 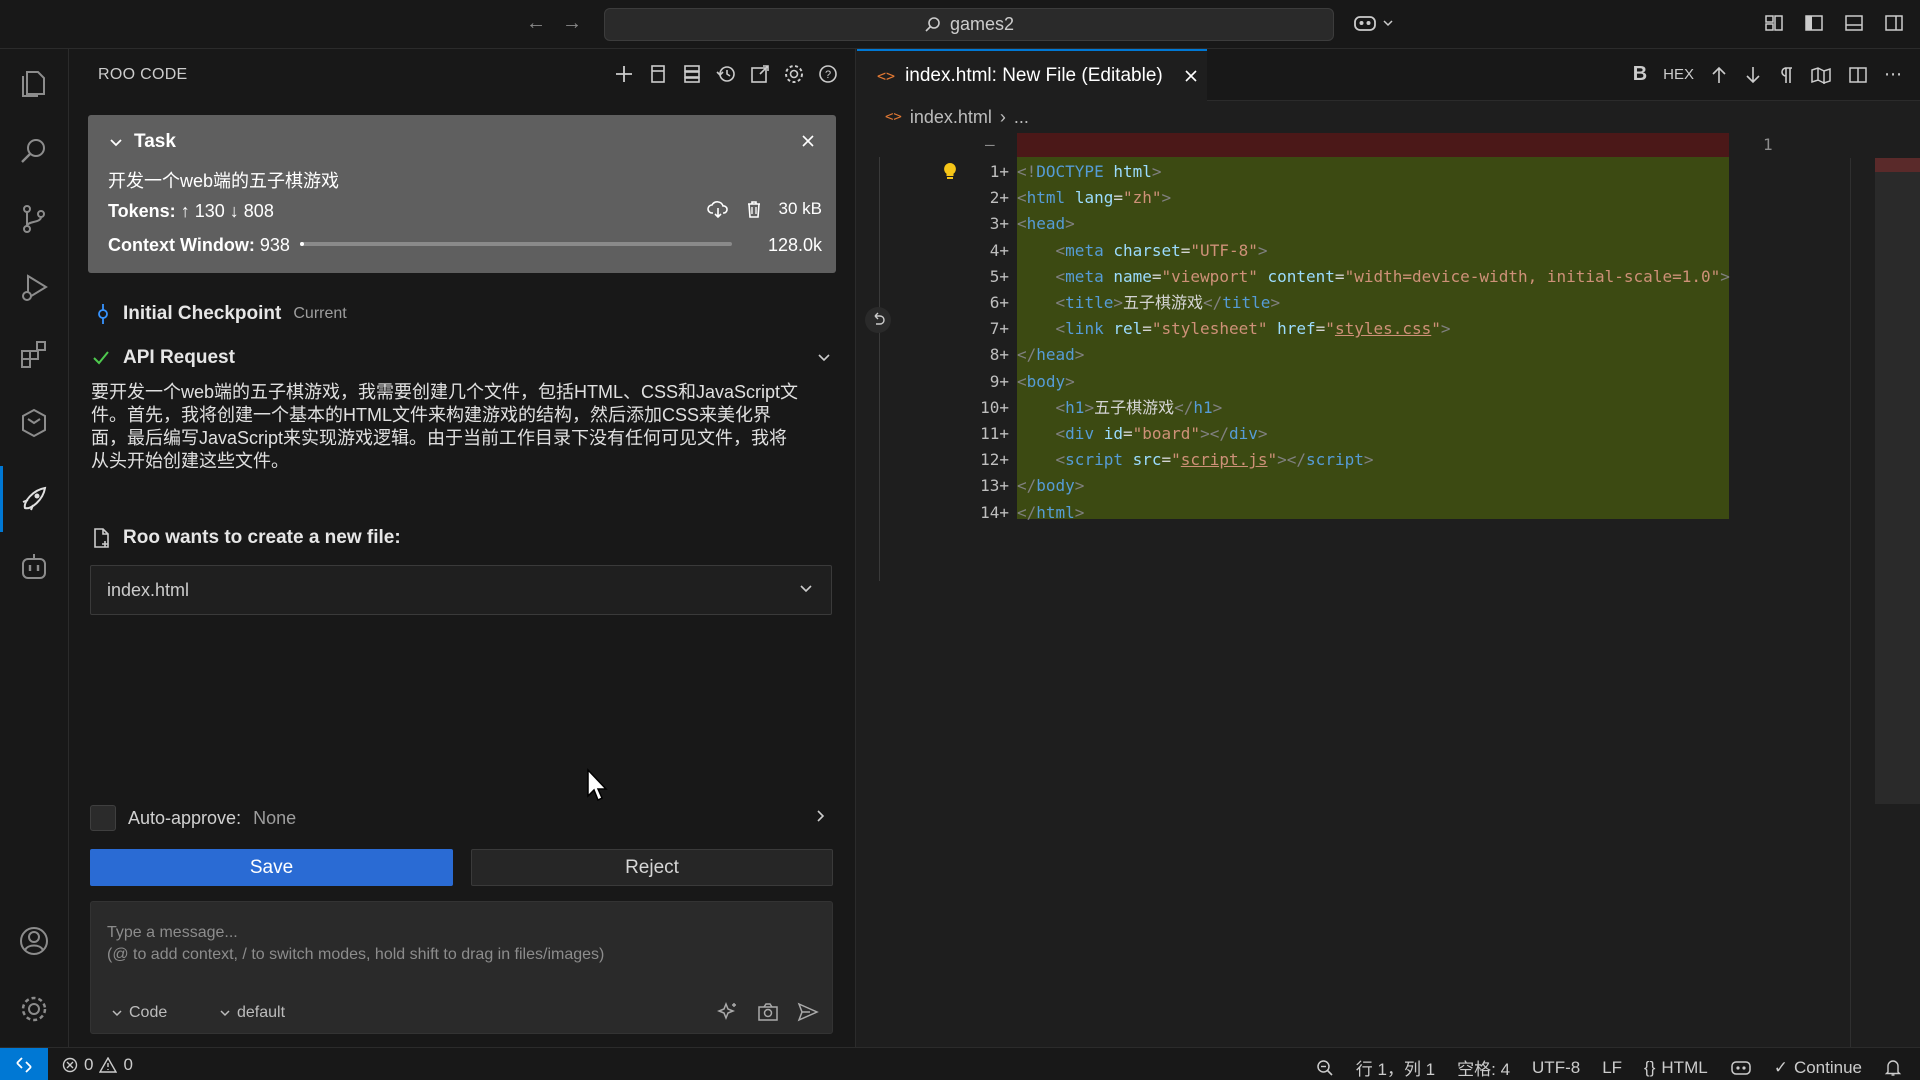 I want to click on customize-layout-icon, so click(x=1774, y=23).